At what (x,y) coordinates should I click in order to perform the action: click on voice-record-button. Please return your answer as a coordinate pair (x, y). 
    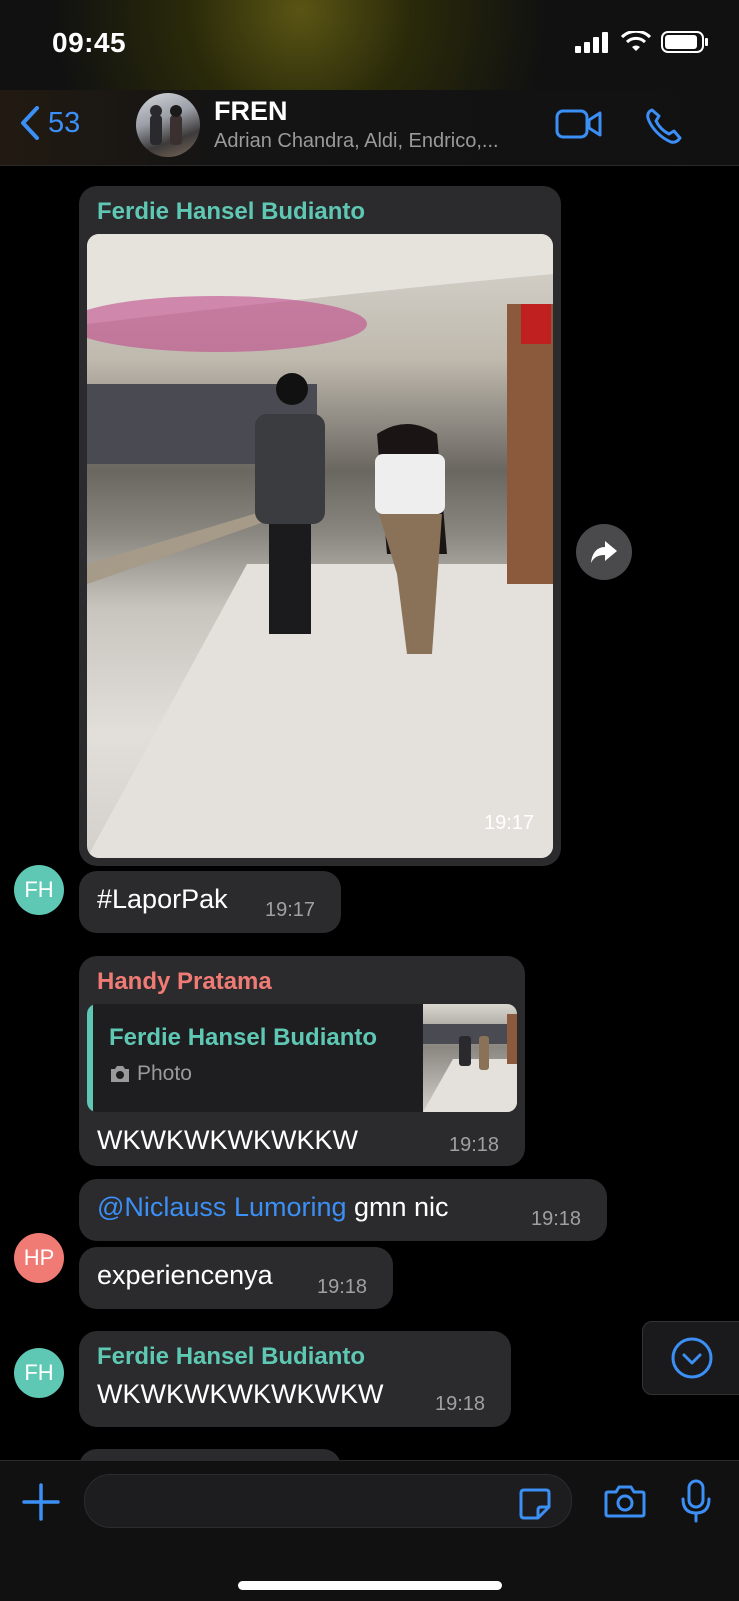
    Looking at the image, I should click on (696, 1503).